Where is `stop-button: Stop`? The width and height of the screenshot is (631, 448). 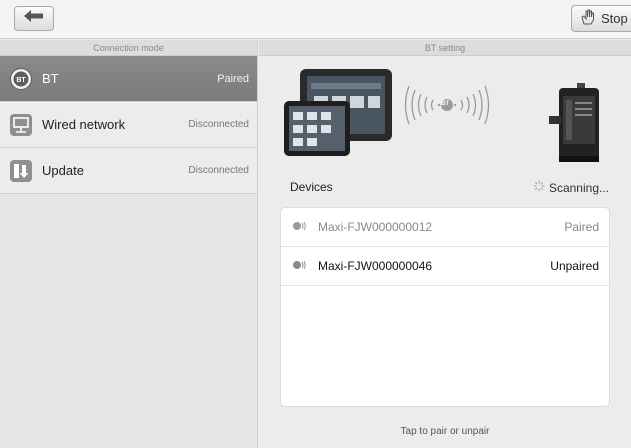
stop-button: Stop is located at coordinates (601, 18).